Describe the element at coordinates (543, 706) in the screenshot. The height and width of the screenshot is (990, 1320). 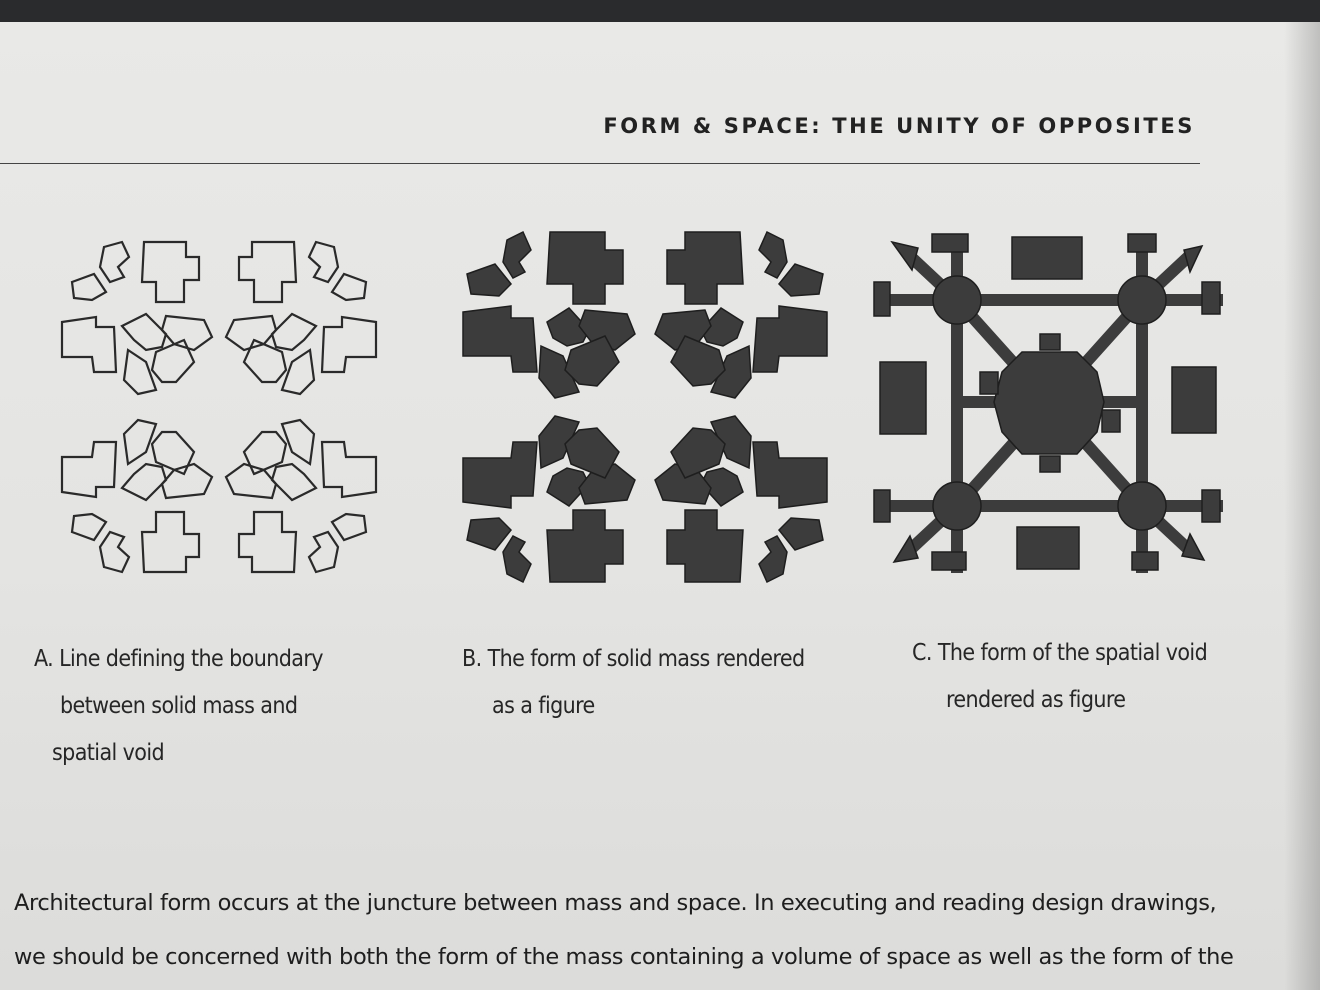
I see `caption-b-line-2: as a figure` at that location.